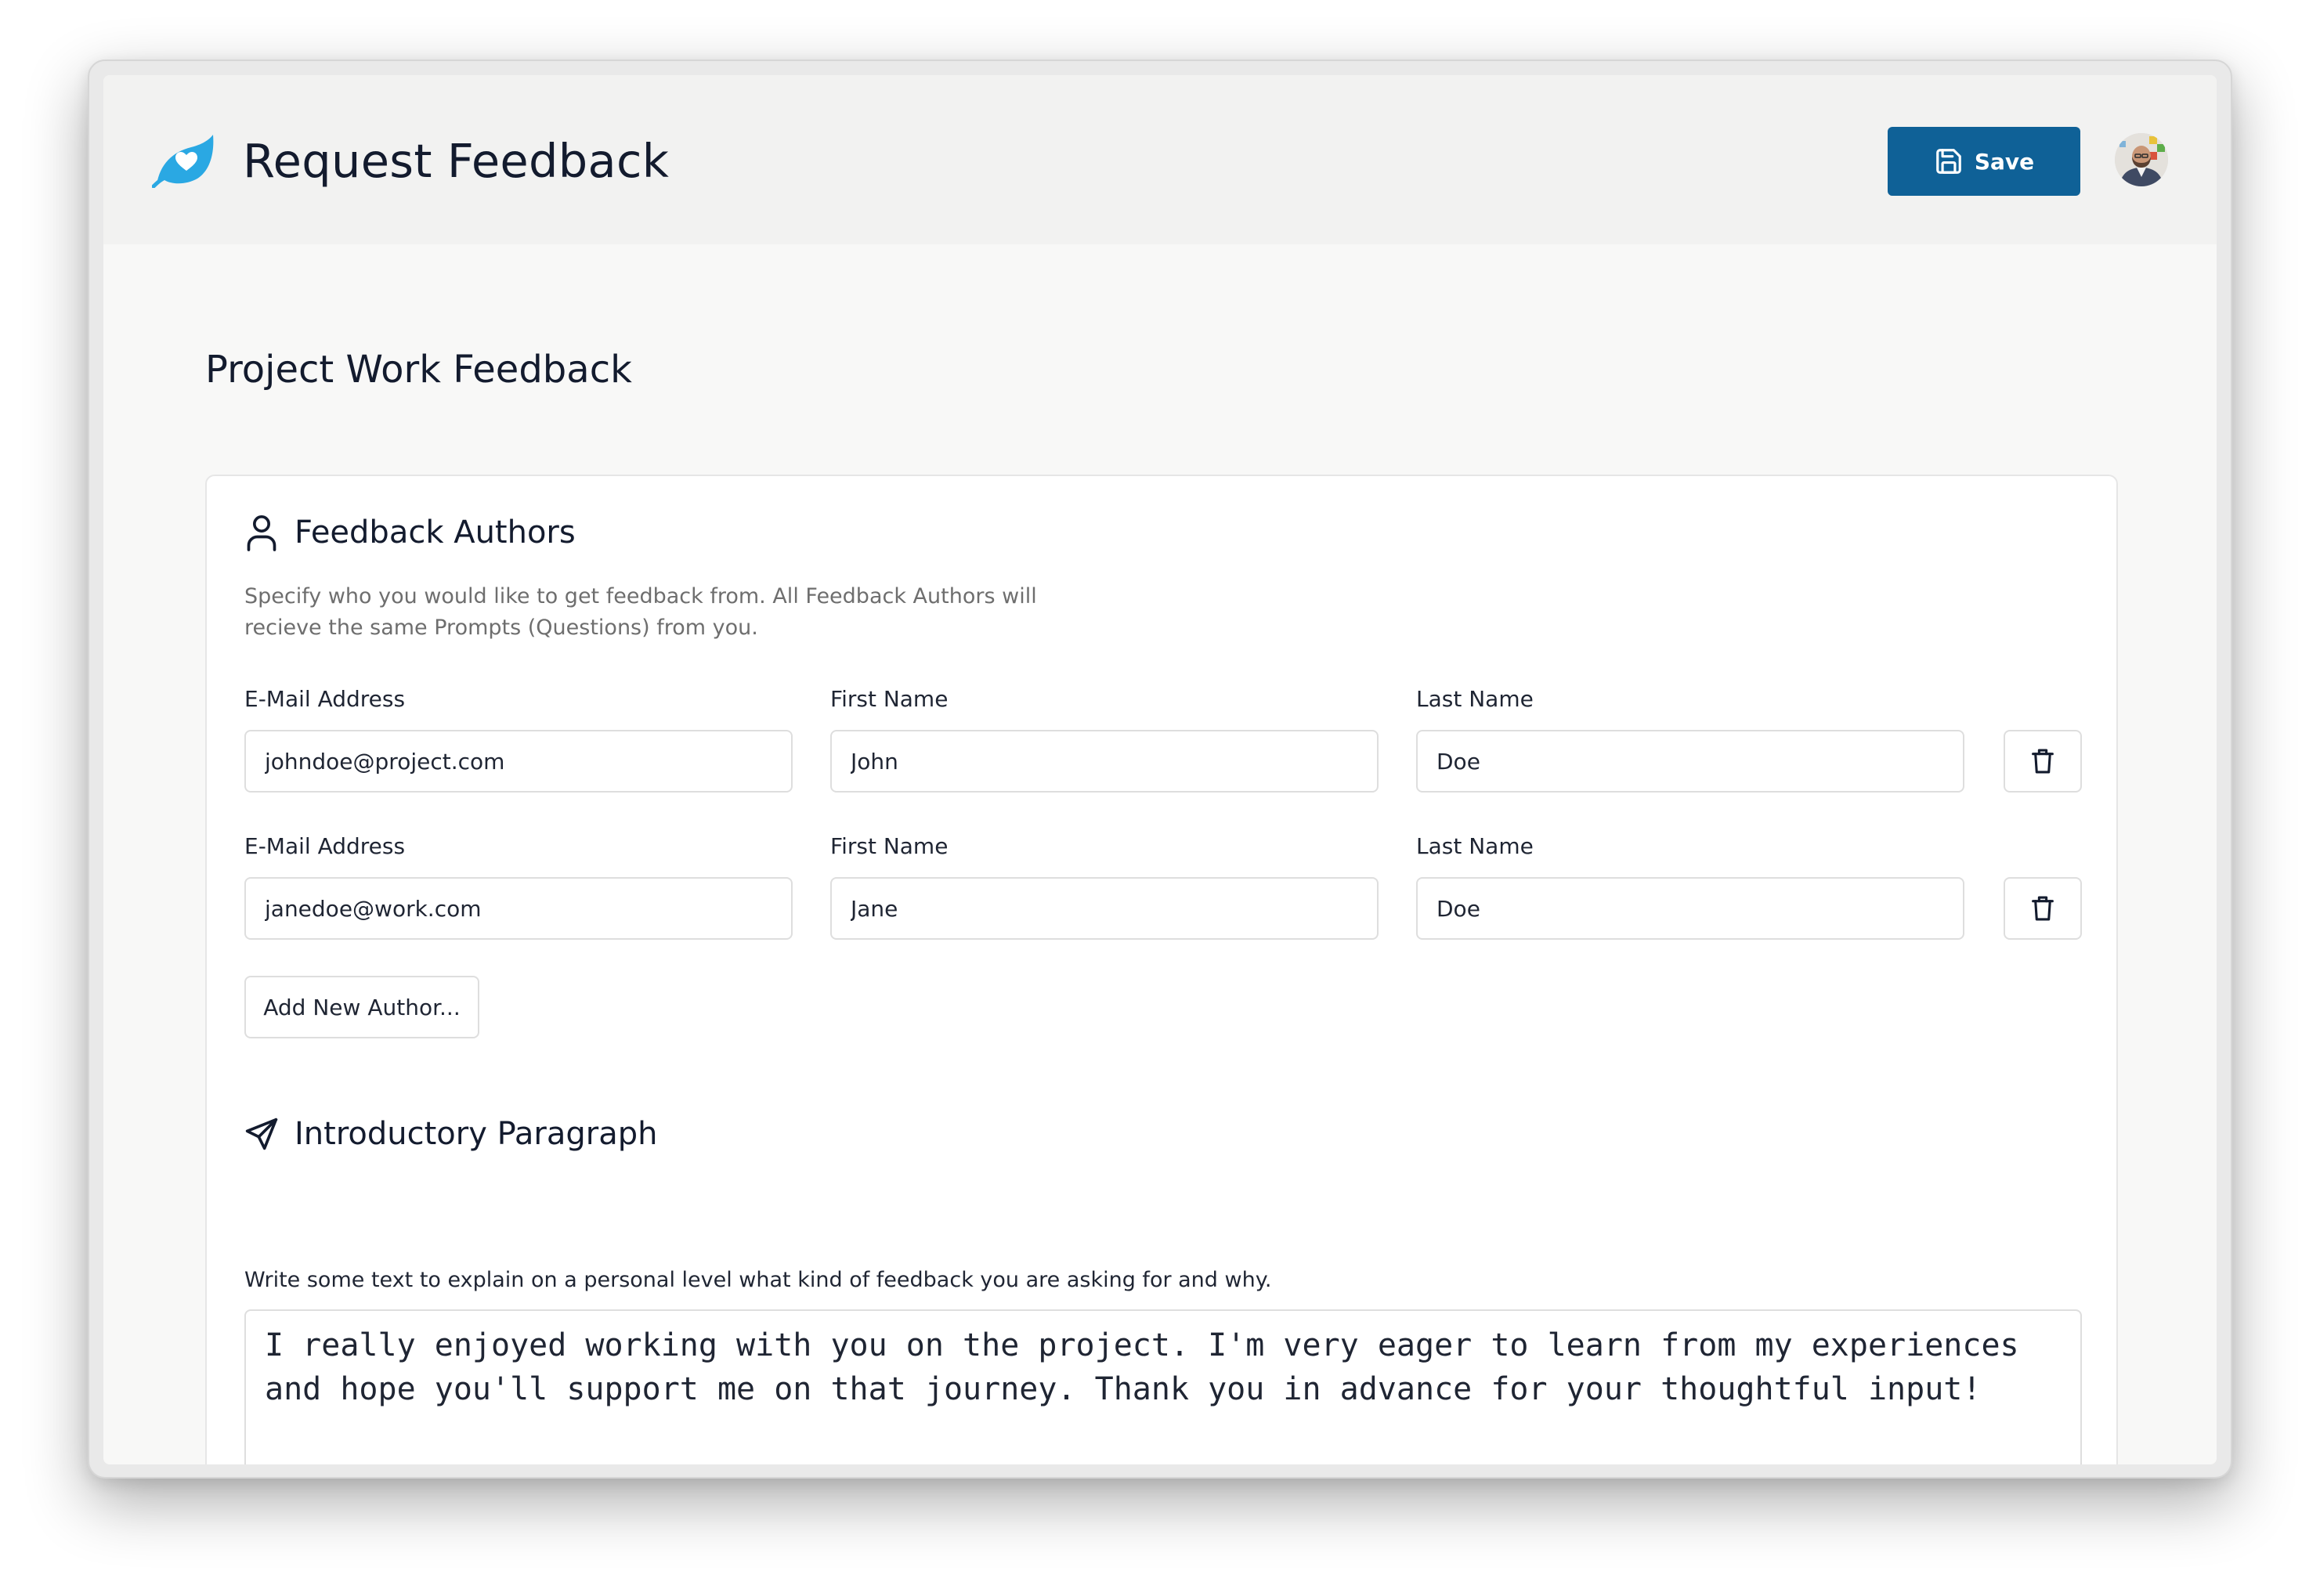  What do you see at coordinates (2004, 161) in the screenshot?
I see `save-button-label: Save` at bounding box center [2004, 161].